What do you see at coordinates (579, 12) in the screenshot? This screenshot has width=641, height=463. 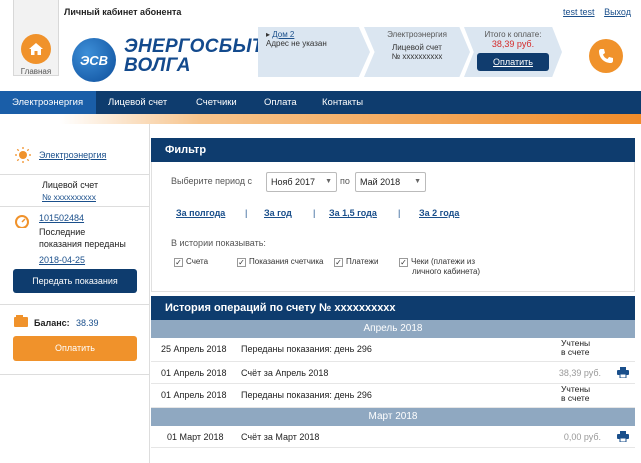 I see `user-name-link: test test` at bounding box center [579, 12].